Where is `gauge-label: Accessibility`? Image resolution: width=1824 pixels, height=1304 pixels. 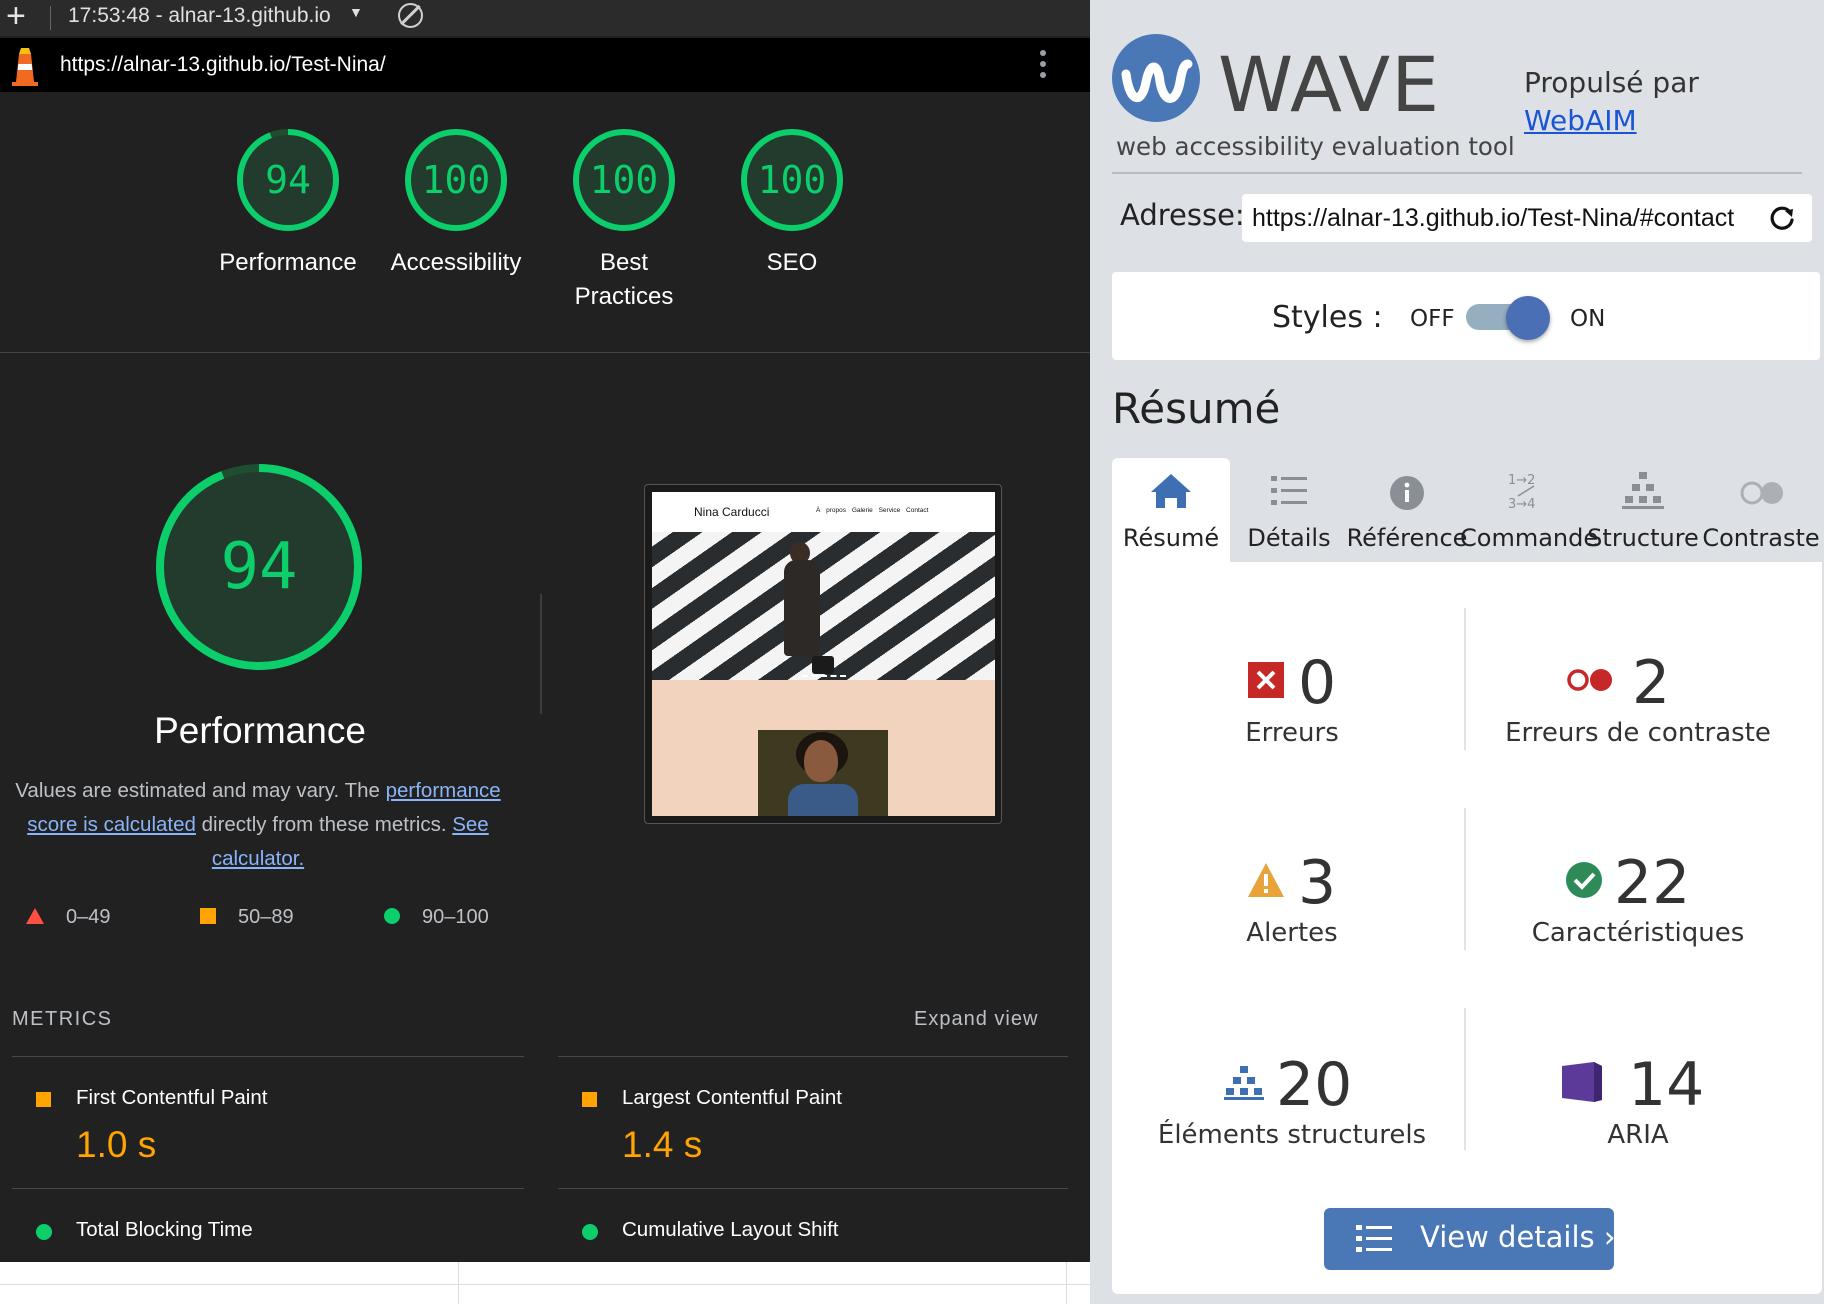 gauge-label: Accessibility is located at coordinates (456, 262).